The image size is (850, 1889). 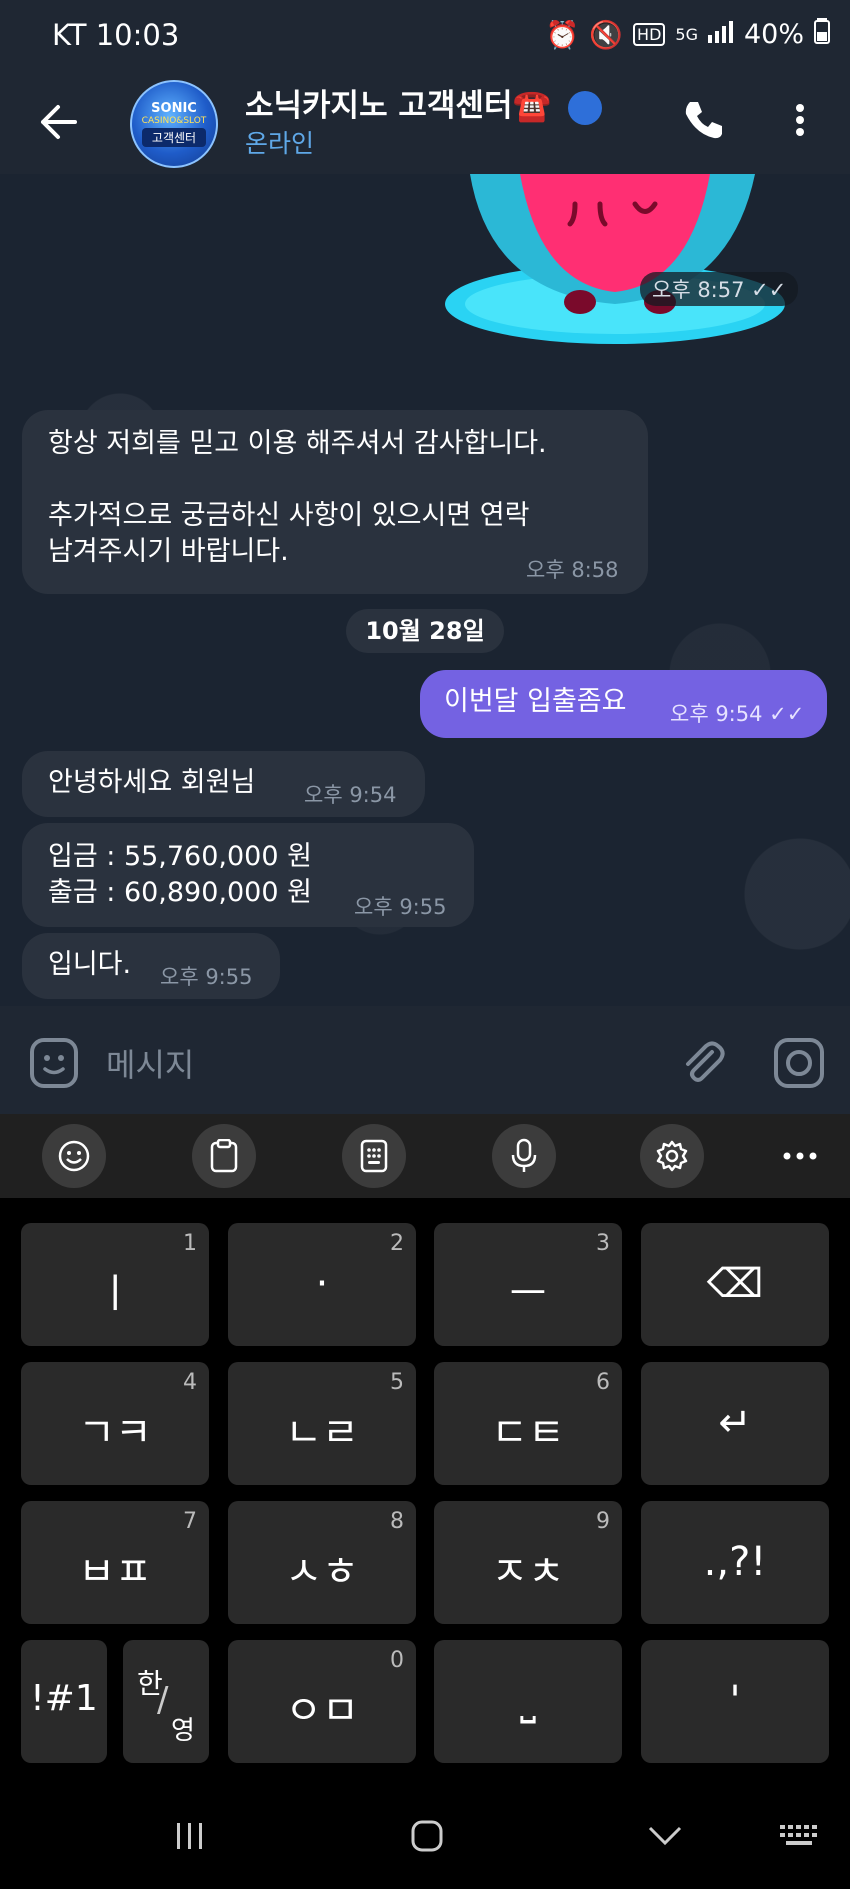 What do you see at coordinates (800, 1156) in the screenshot?
I see `more-icon` at bounding box center [800, 1156].